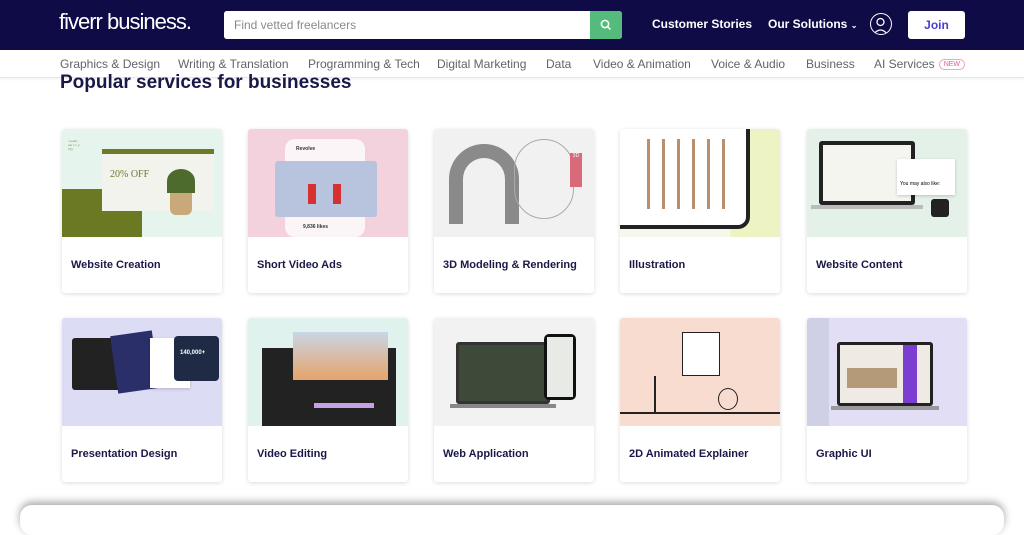  I want to click on service-image: <code> var x = y; fn(); 20% OFF, so click(142, 183).